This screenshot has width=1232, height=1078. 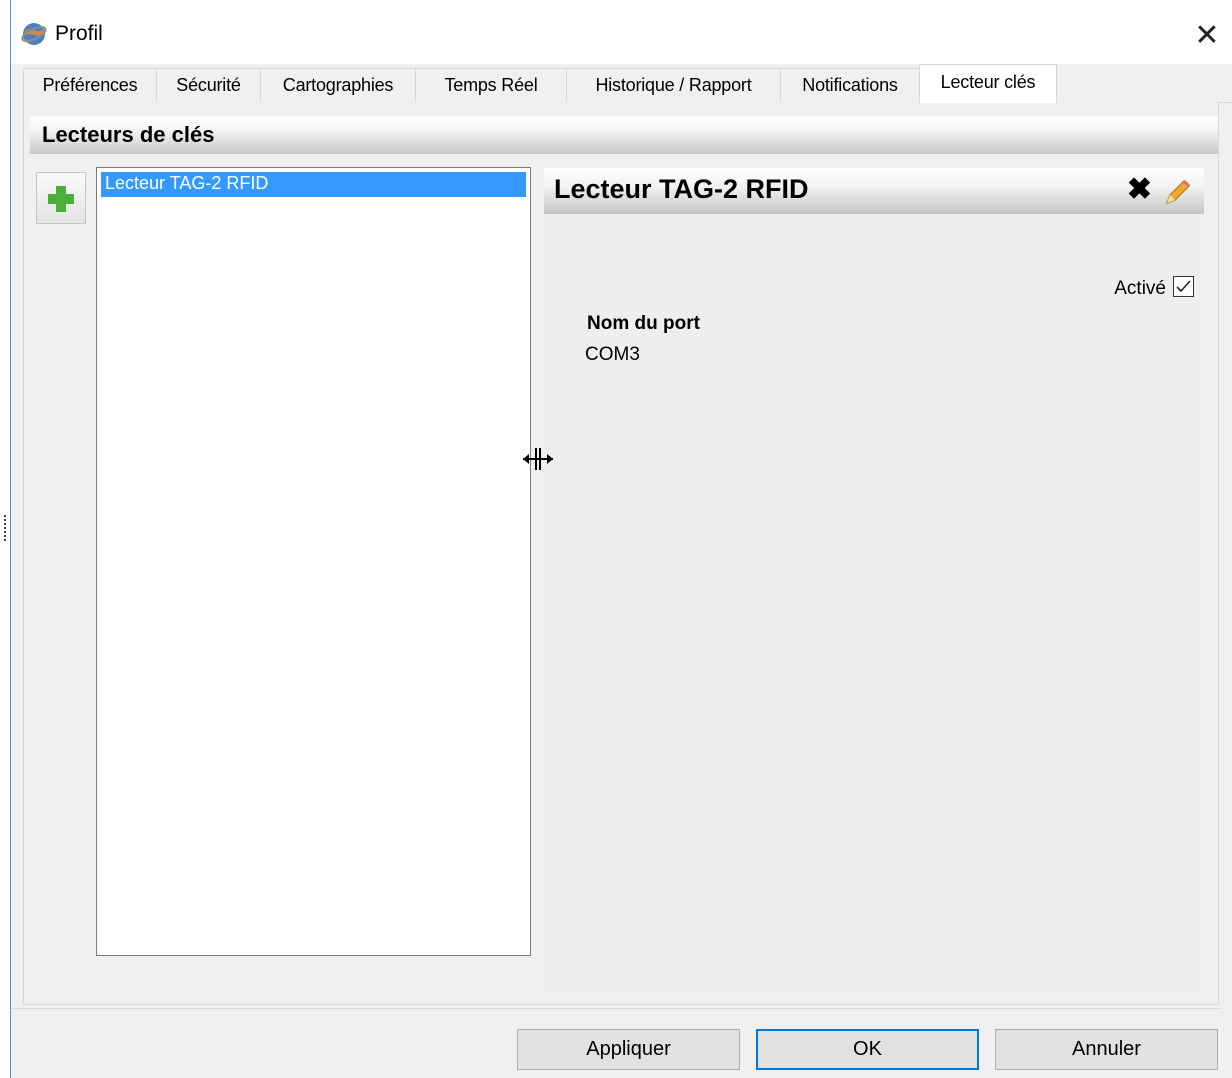 I want to click on resize-grip, so click(x=6, y=528).